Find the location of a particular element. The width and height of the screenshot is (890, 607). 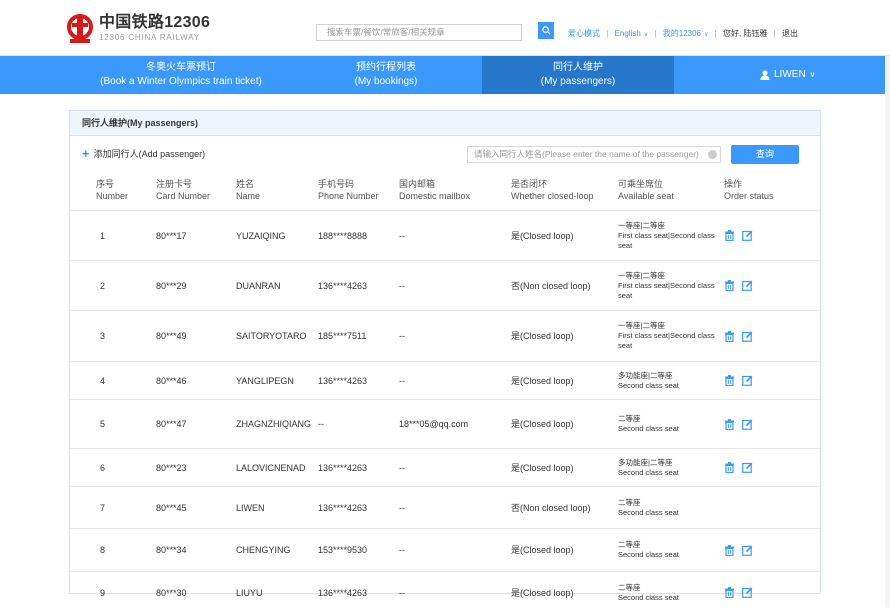

cell-card-number: 80***47 is located at coordinates (171, 424).